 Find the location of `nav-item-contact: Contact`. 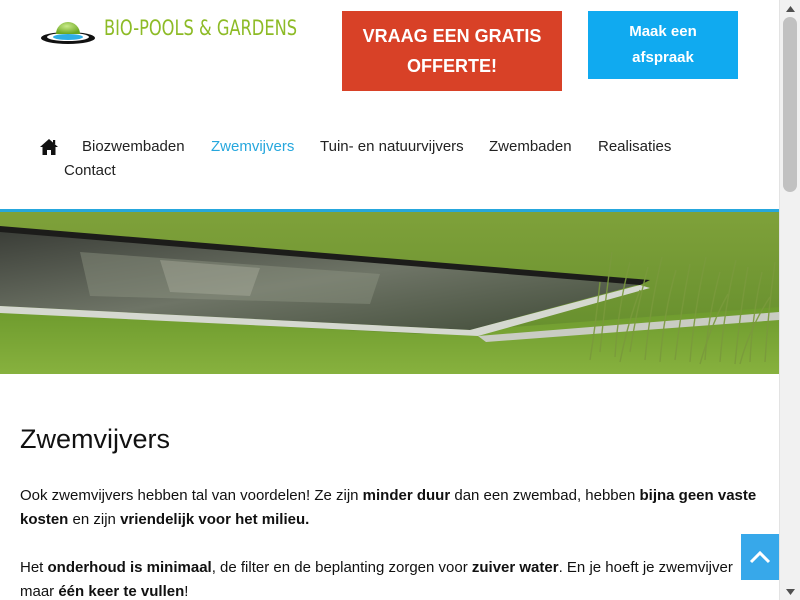

nav-item-contact: Contact is located at coordinates (90, 170).